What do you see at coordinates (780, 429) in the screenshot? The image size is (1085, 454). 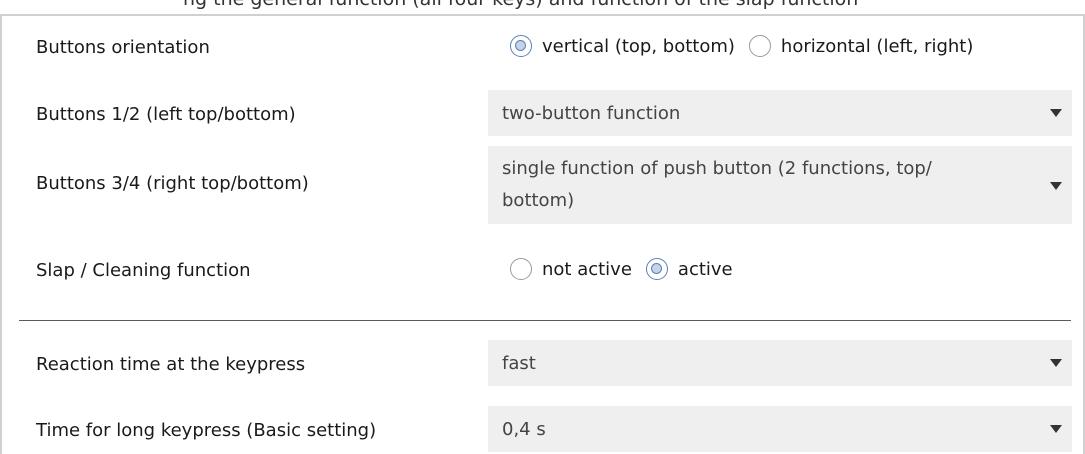 I see `longpress-dropdown: 0,4 s` at bounding box center [780, 429].